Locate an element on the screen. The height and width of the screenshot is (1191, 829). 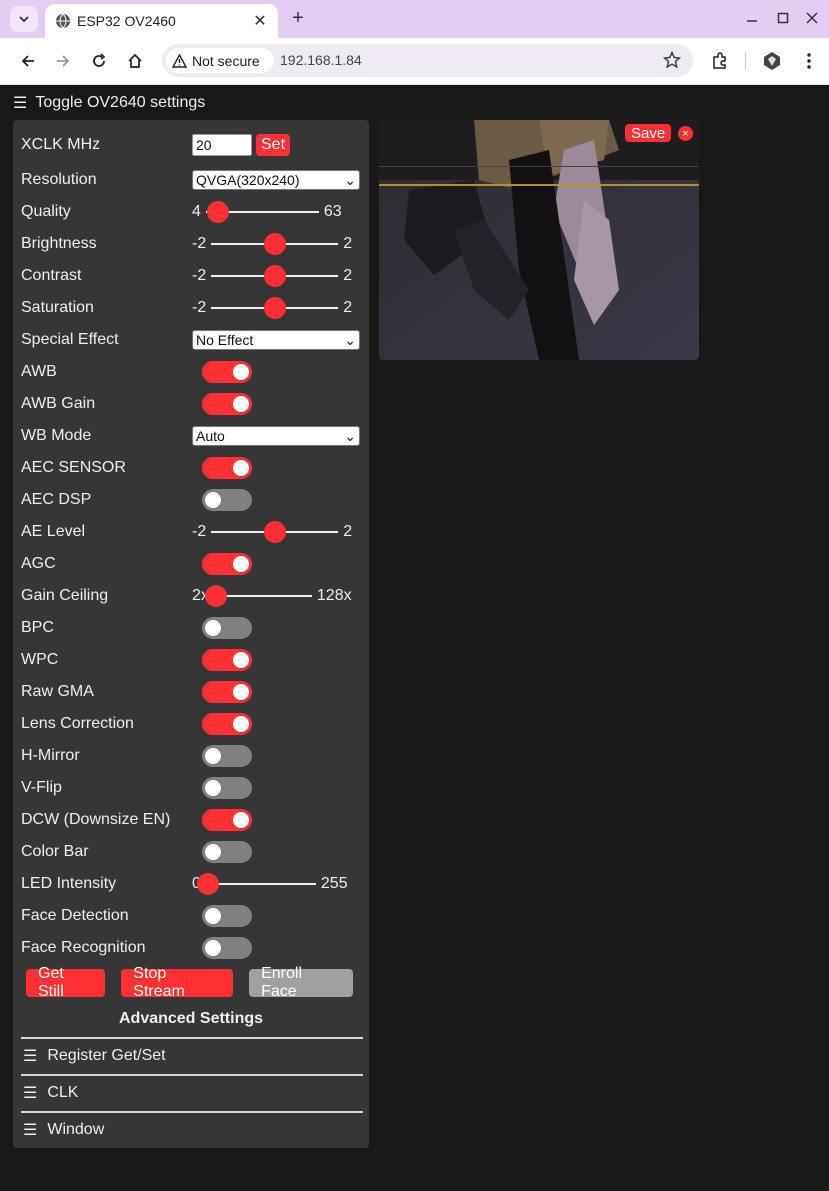
maximize-icon is located at coordinates (783, 18).